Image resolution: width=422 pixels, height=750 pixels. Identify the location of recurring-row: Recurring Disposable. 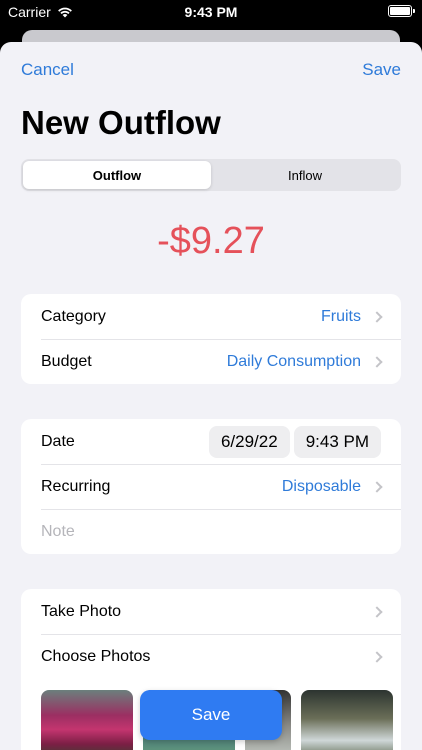
(211, 486).